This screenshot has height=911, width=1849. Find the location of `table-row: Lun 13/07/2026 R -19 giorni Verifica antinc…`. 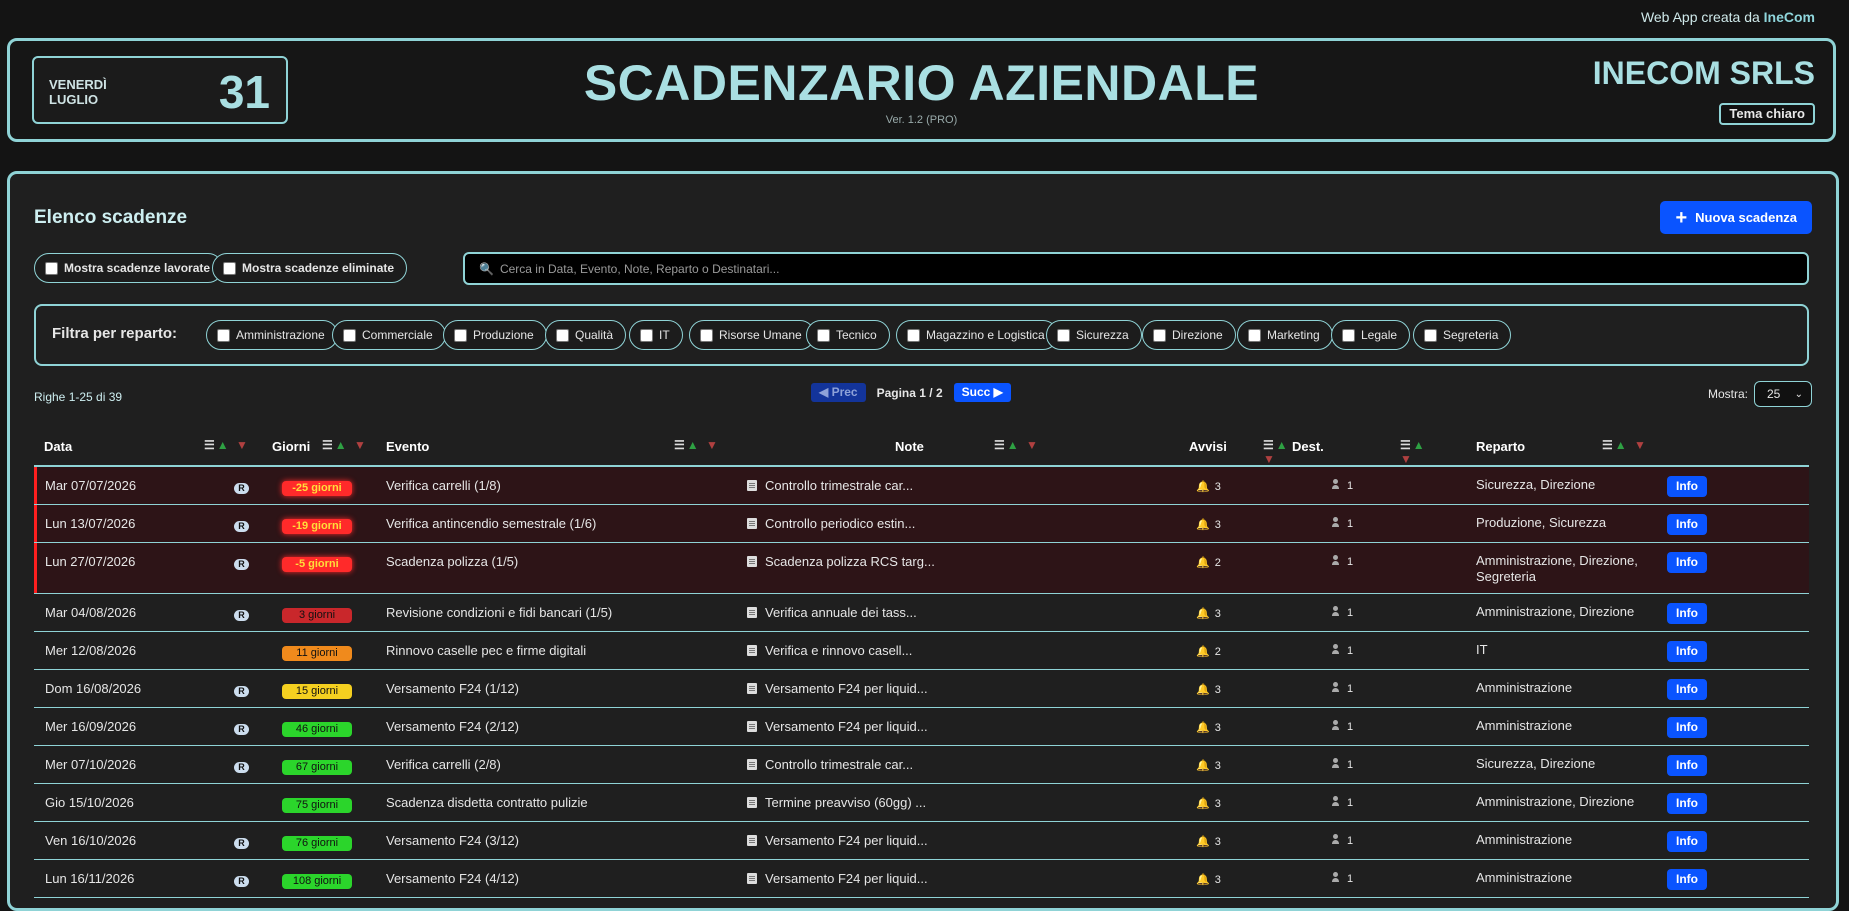

table-row: Lun 13/07/2026 R -19 giorni Verifica antinc… is located at coordinates (921, 523).